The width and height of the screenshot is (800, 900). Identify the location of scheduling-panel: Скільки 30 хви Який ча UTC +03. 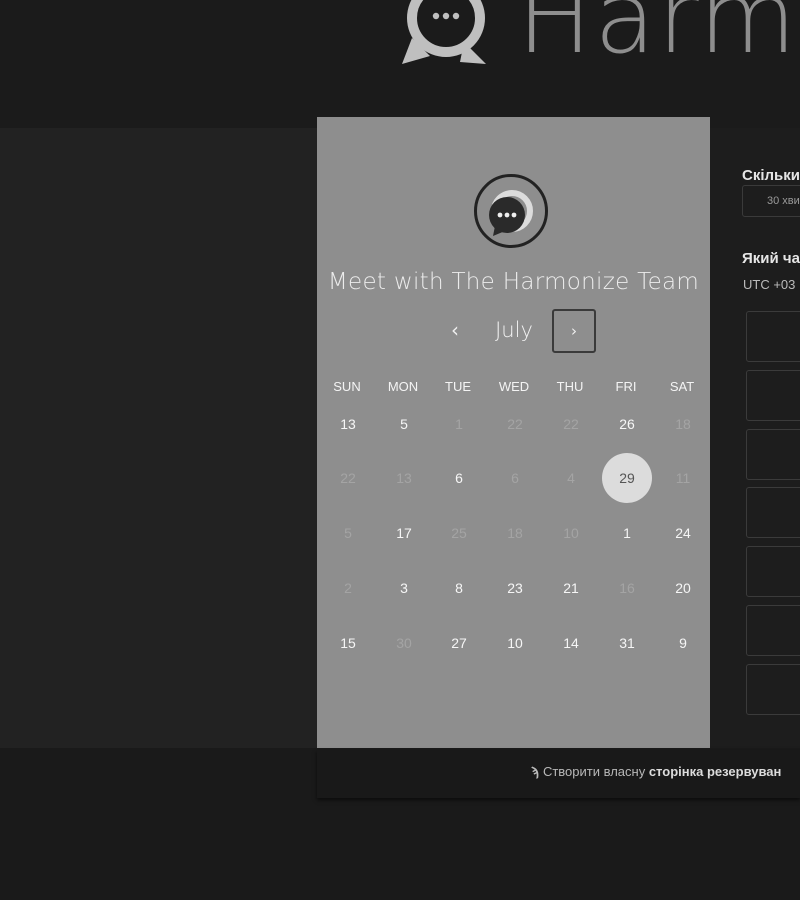
(755, 438).